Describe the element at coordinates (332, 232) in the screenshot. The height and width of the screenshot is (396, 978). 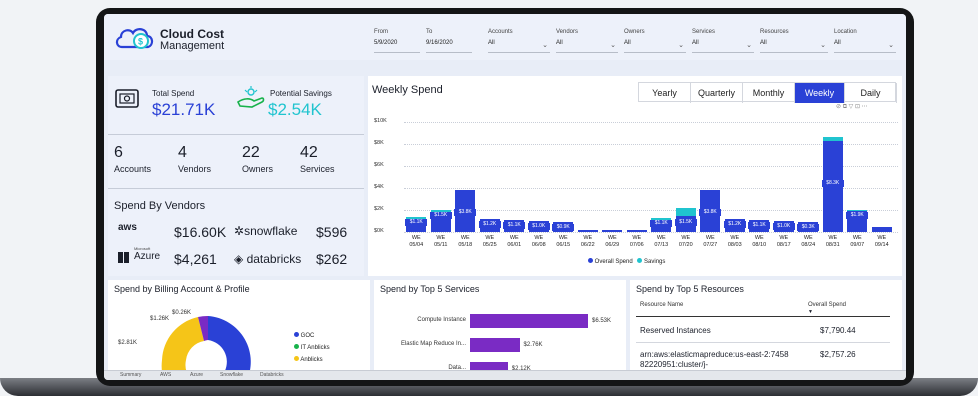
I see `snowflake-spend-value: $596` at that location.